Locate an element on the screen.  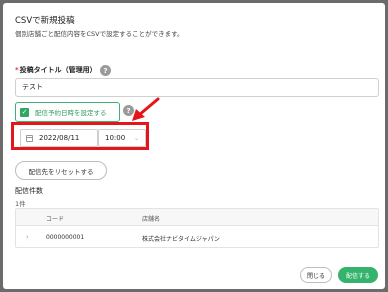
annotation-arrow-icon is located at coordinates (146, 109).